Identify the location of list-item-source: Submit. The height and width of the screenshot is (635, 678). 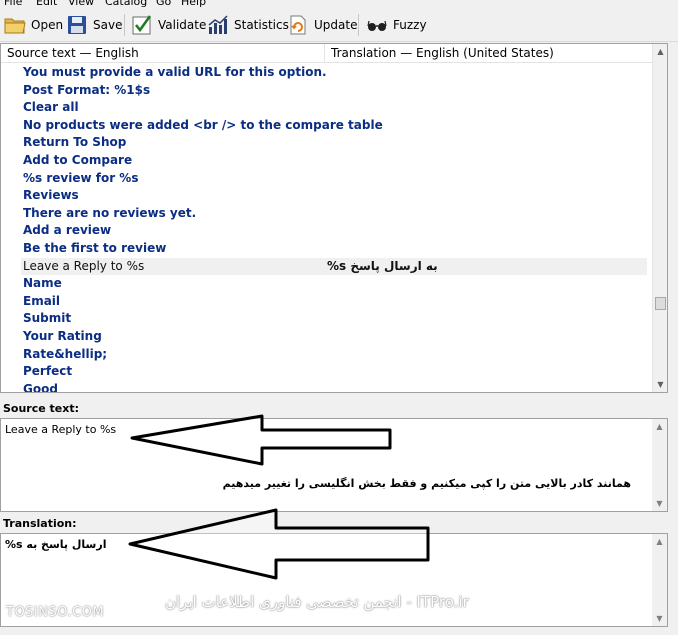
(47, 318).